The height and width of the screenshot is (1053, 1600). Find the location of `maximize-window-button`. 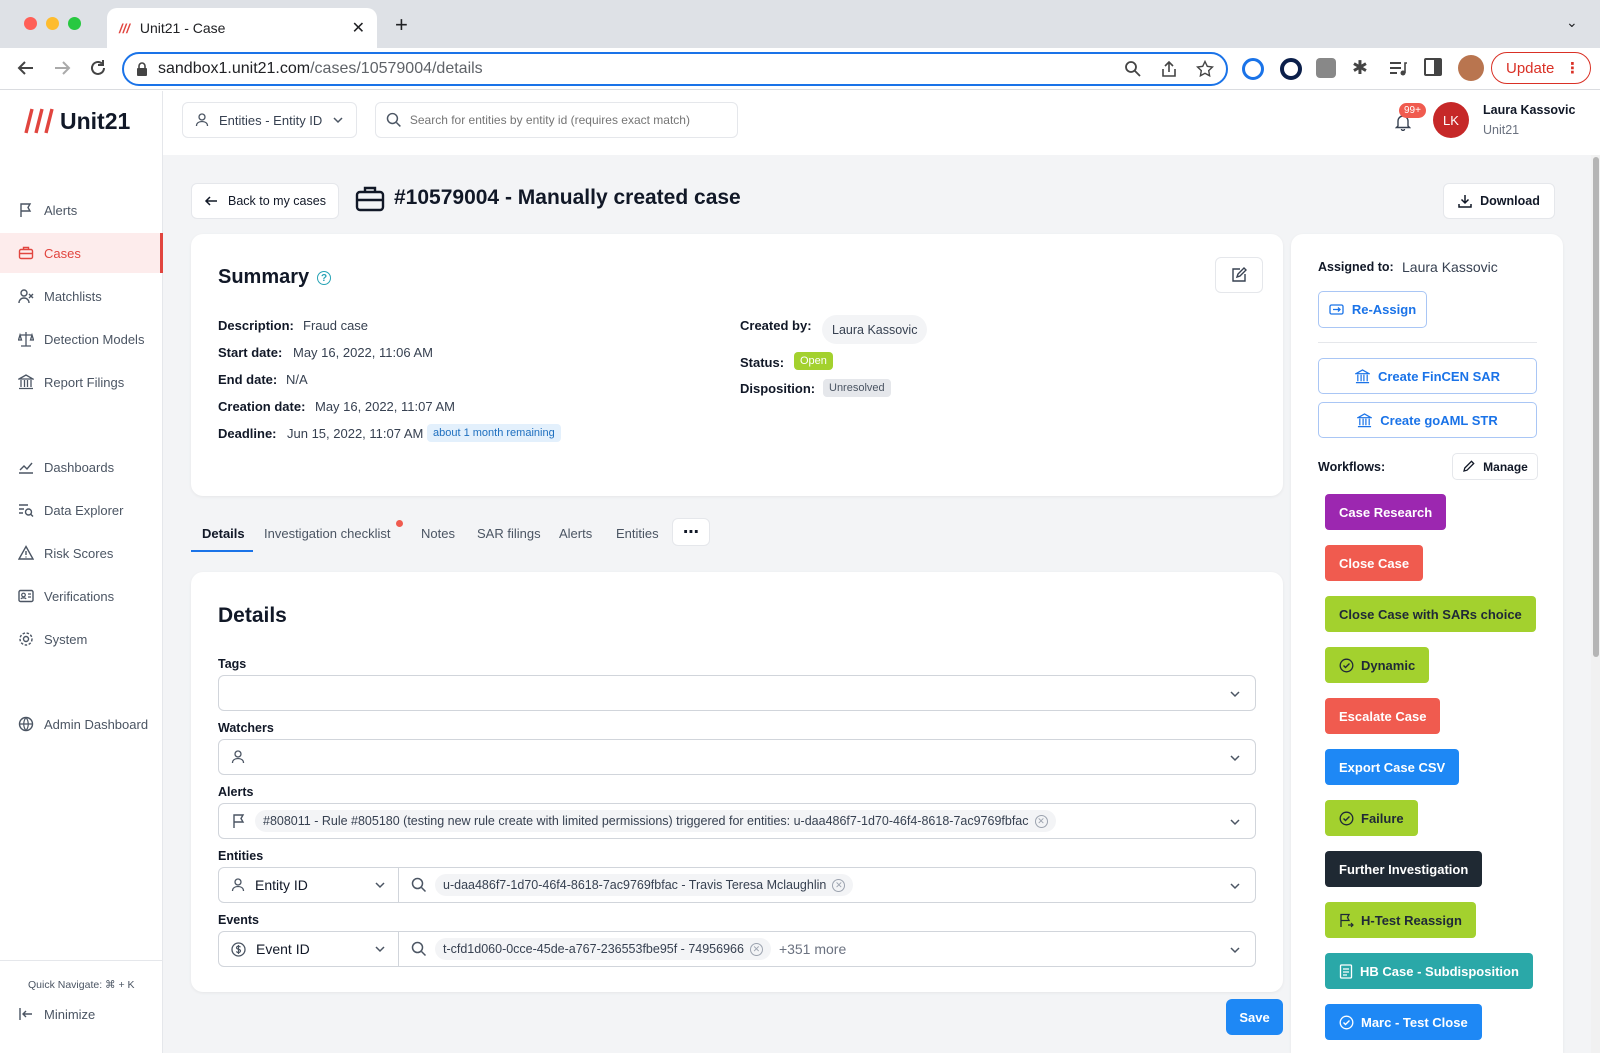

maximize-window-button is located at coordinates (74, 23).